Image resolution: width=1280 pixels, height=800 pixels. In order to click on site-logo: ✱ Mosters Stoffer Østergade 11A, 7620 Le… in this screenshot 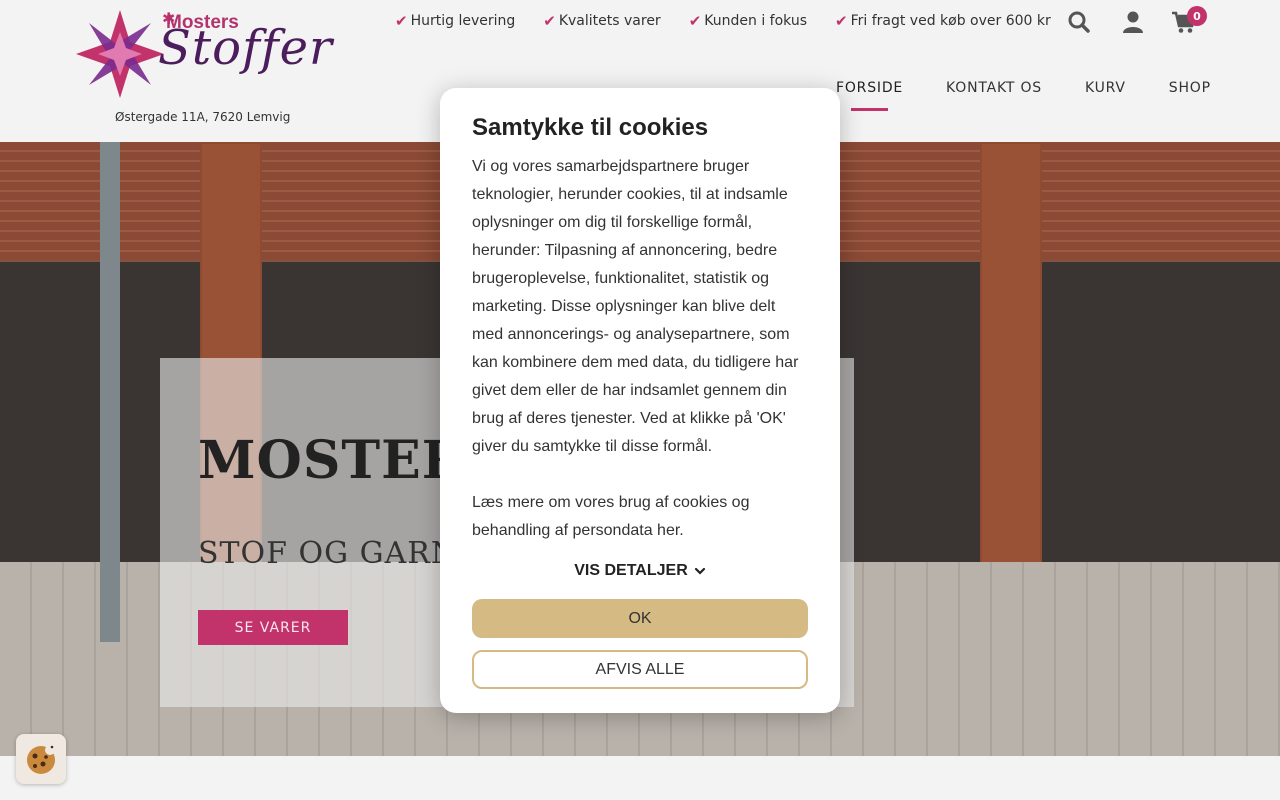, I will do `click(201, 68)`.